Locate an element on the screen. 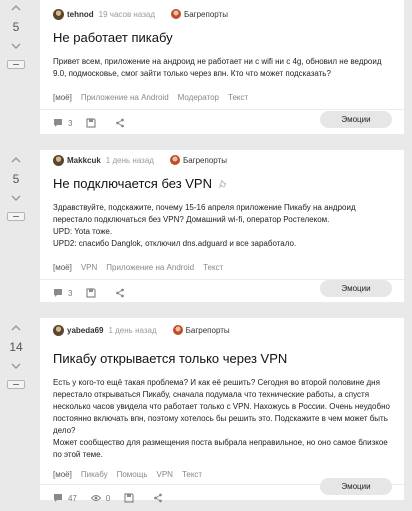  comments-count: 47 is located at coordinates (72, 498).